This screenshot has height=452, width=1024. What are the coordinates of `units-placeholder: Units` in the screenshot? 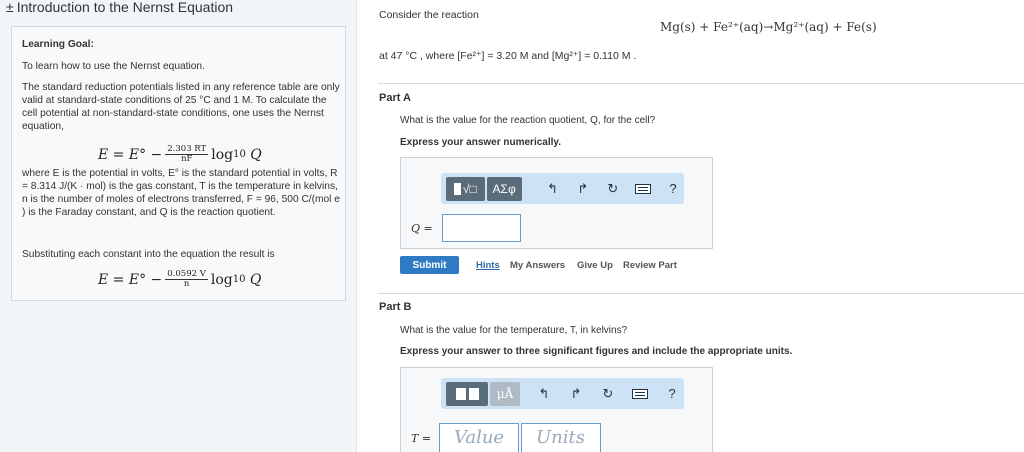 It's located at (560, 437).